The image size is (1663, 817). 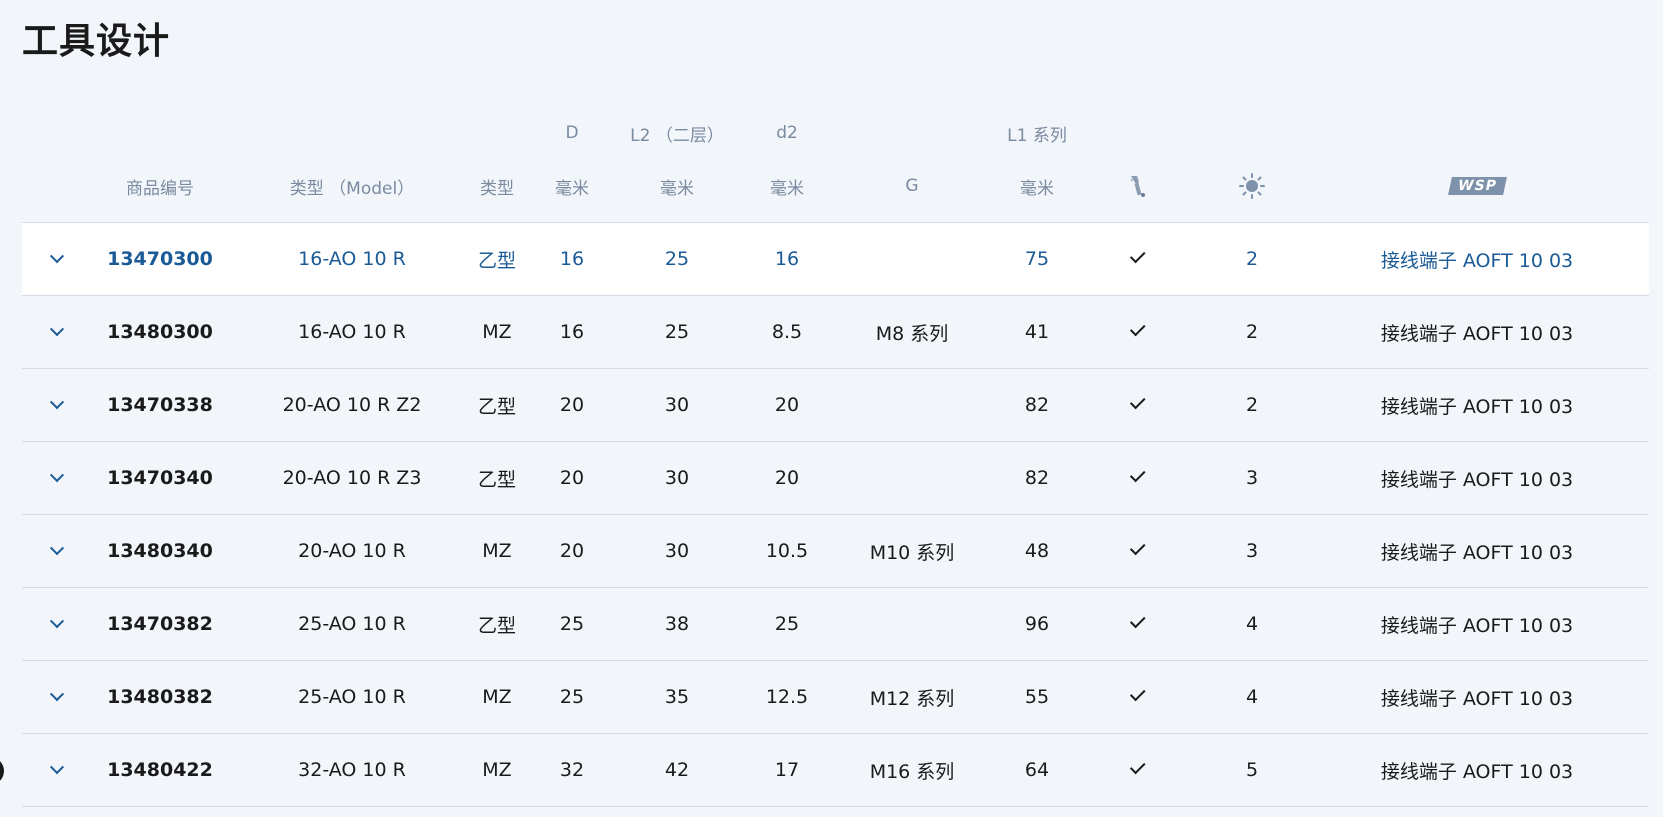 I want to click on header-d2: d2, so click(x=787, y=133).